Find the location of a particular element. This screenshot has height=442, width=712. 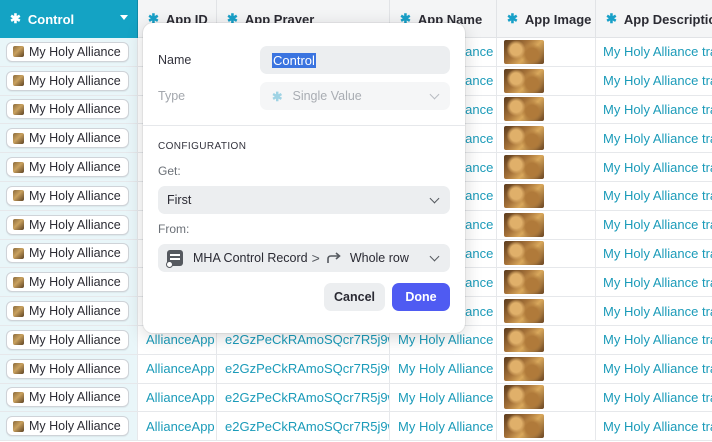

column-header-app-description: ✱ App Description is located at coordinates (654, 19).